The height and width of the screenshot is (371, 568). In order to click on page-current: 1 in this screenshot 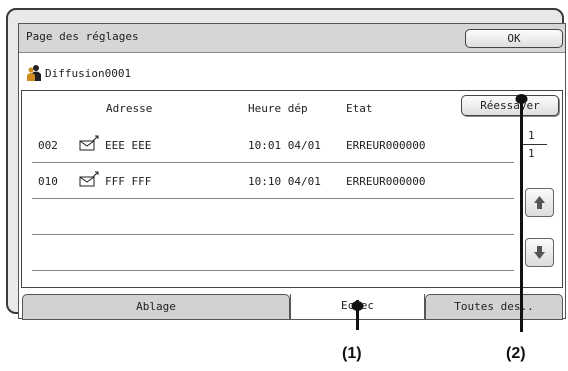, I will do `click(531, 135)`.